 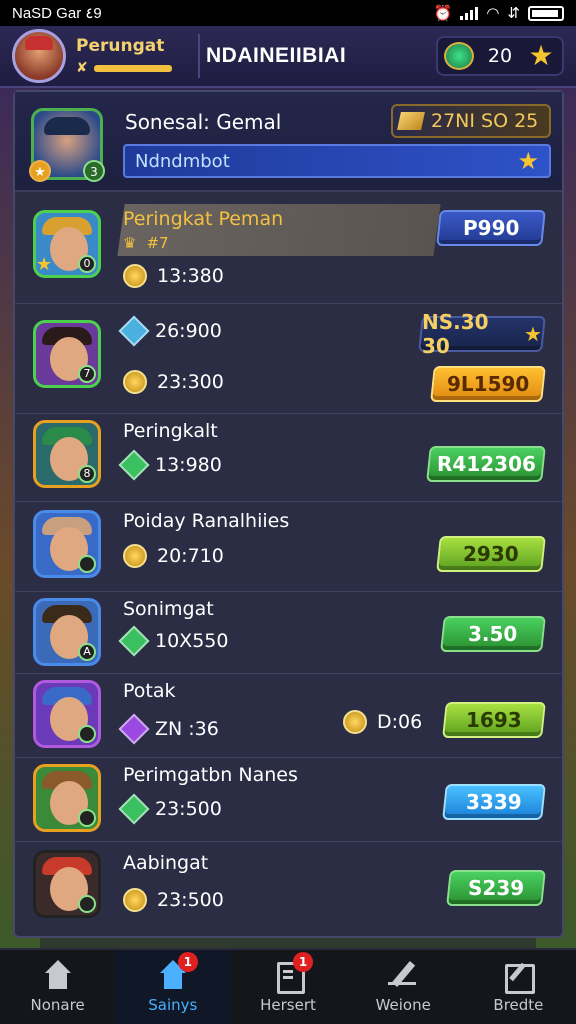 I want to click on level-badge: 7, so click(x=87, y=374).